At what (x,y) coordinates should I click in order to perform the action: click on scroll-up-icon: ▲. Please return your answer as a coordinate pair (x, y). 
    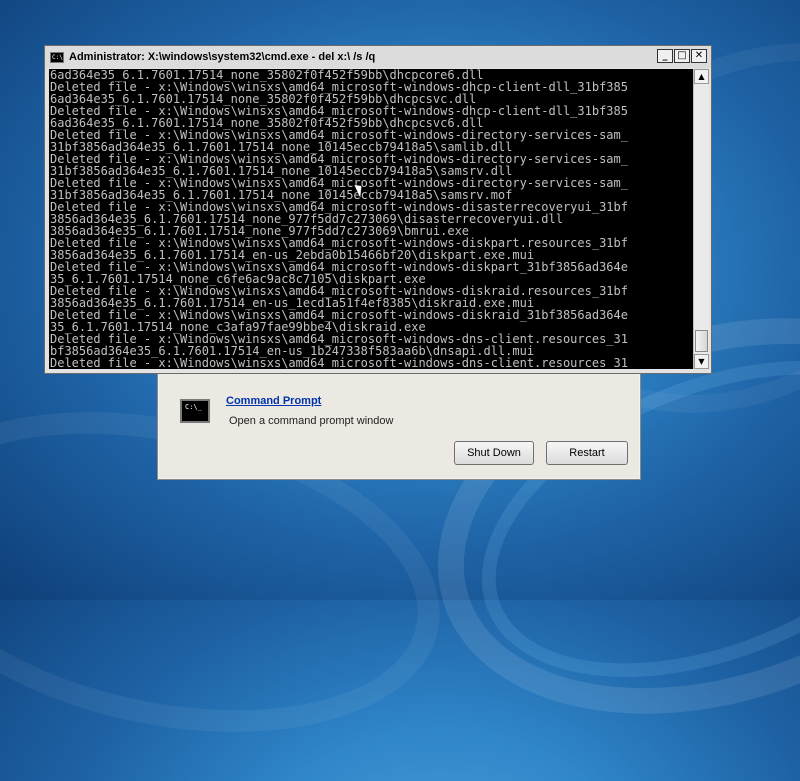
    Looking at the image, I should click on (701, 76).